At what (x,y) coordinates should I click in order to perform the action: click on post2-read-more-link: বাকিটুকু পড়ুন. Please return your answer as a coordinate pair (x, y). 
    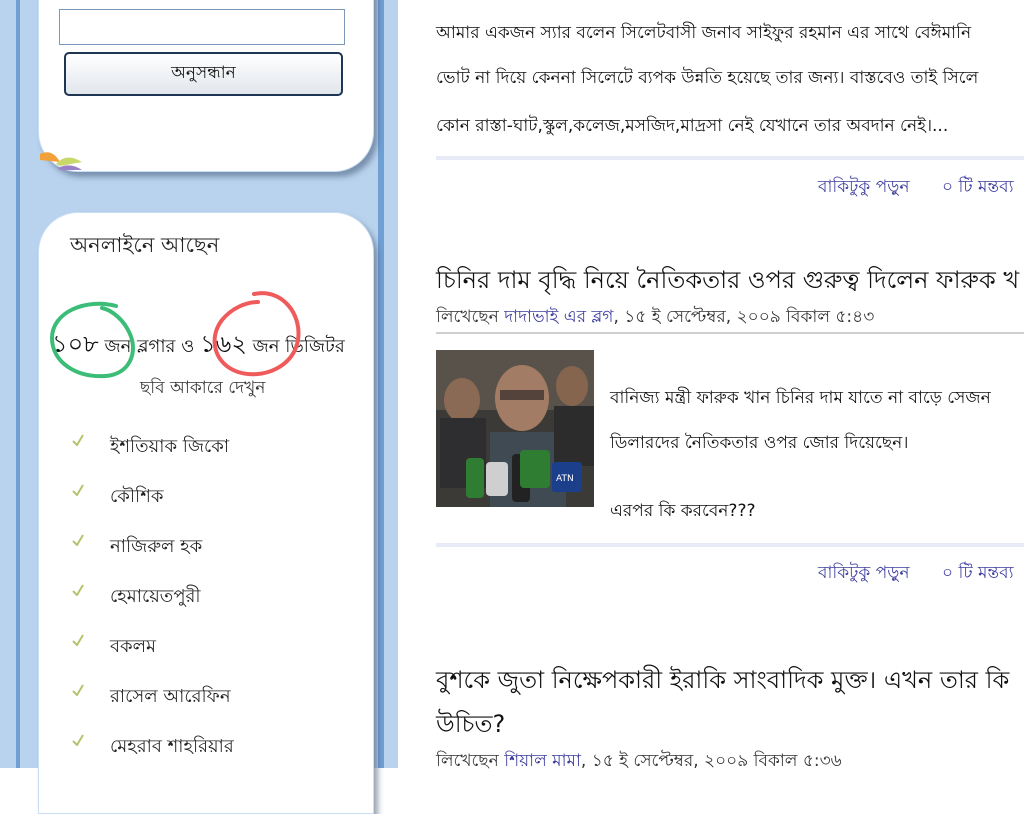
    Looking at the image, I should click on (864, 574).